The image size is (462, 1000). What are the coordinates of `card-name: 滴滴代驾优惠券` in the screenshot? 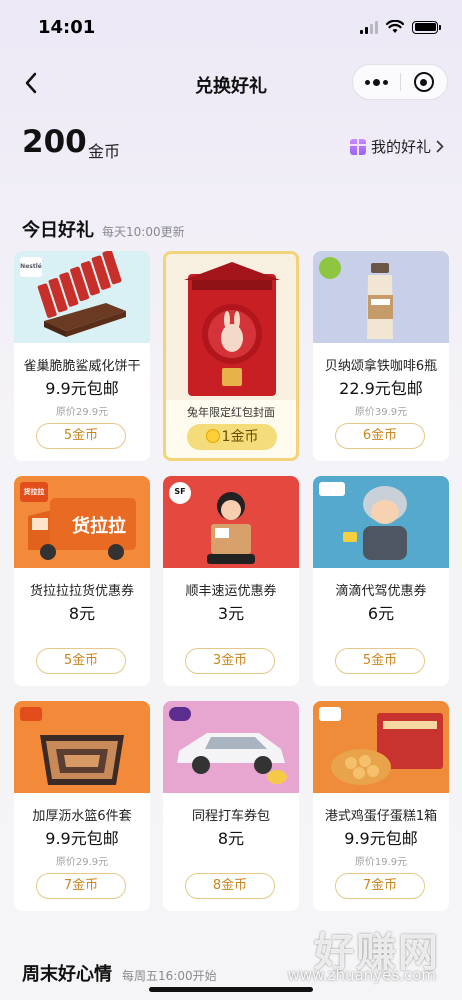 It's located at (381, 591).